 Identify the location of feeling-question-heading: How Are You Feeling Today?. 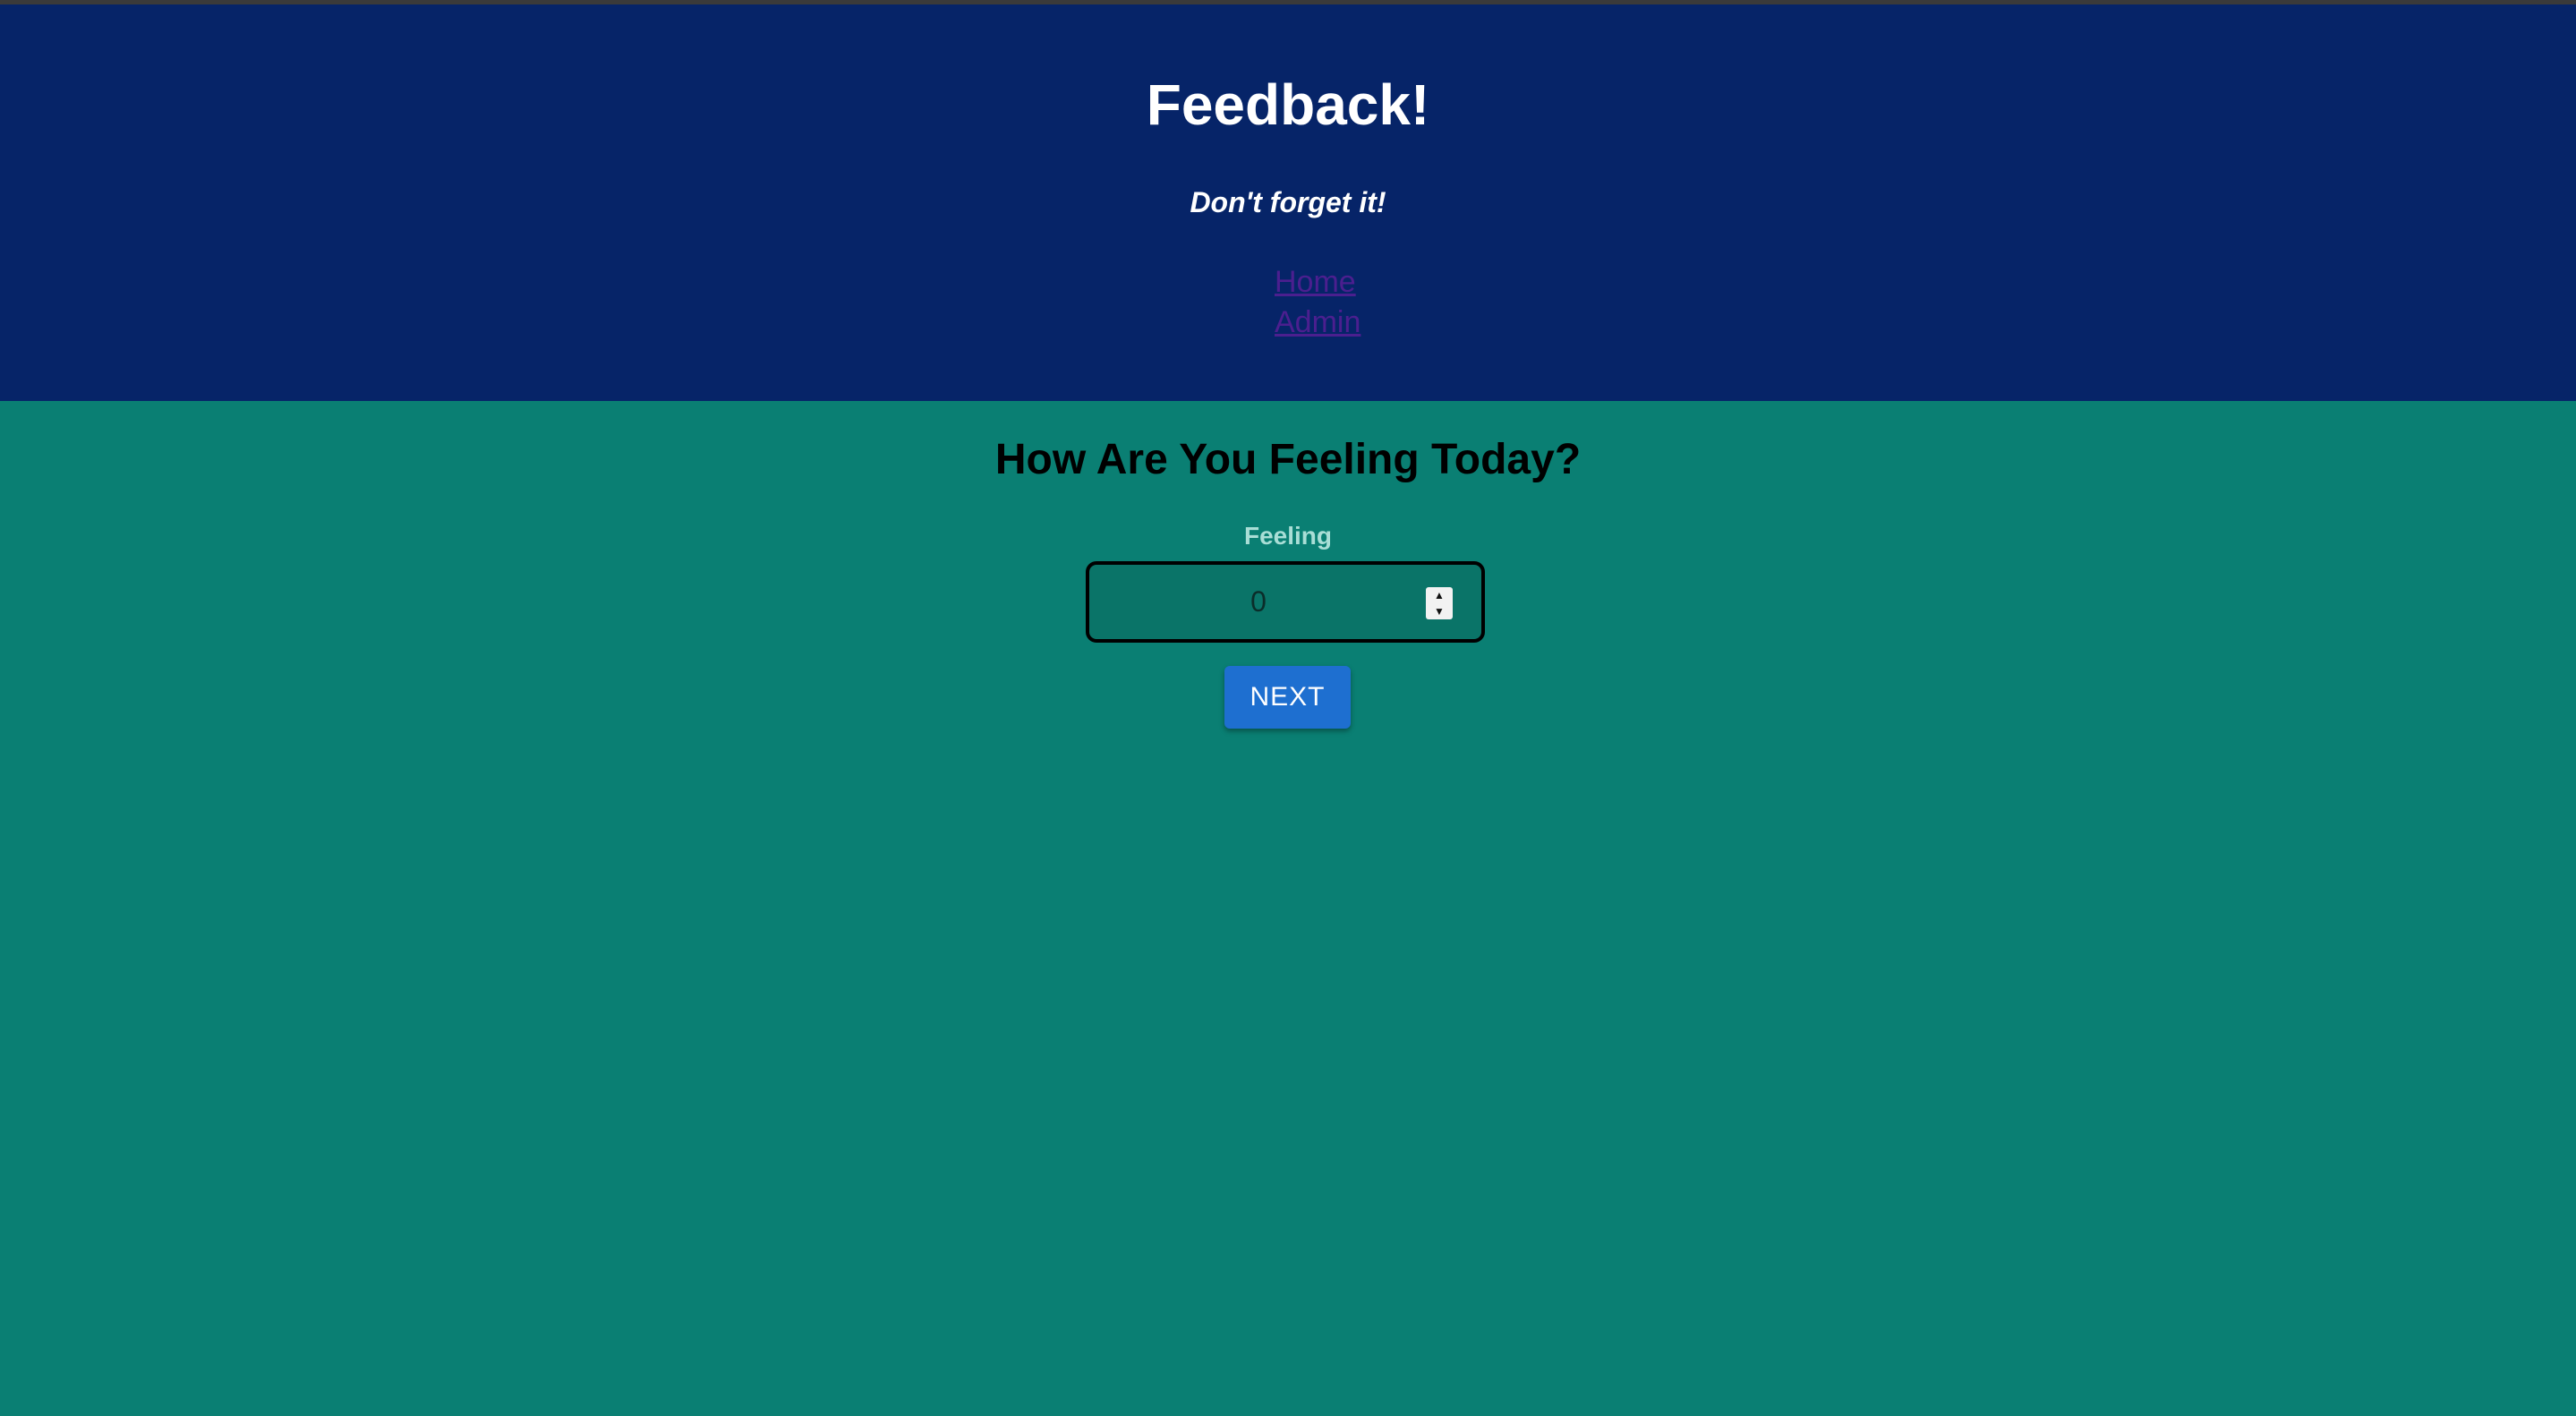
(1288, 459).